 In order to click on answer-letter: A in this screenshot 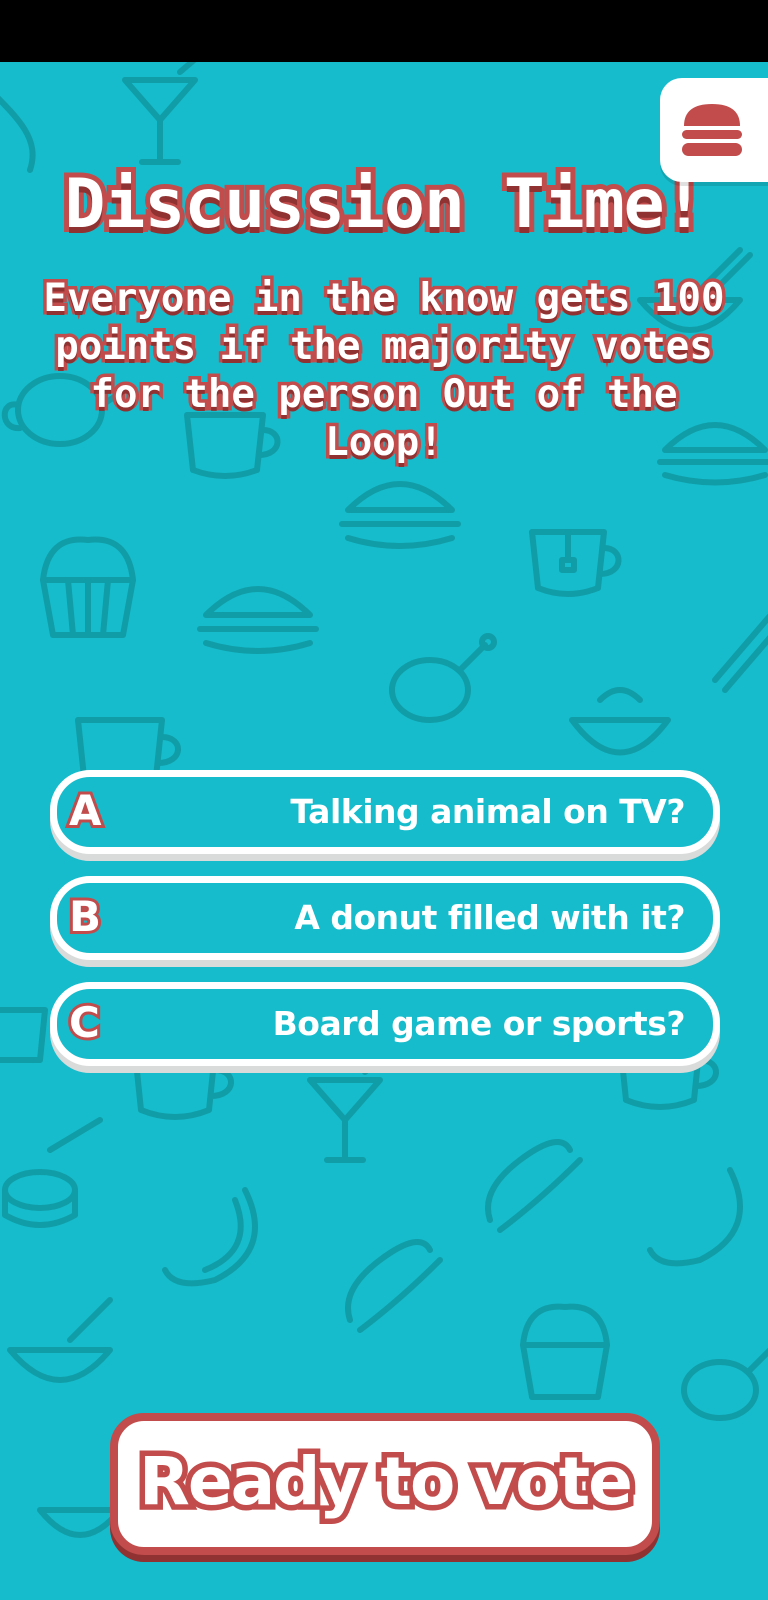, I will do `click(85, 810)`.